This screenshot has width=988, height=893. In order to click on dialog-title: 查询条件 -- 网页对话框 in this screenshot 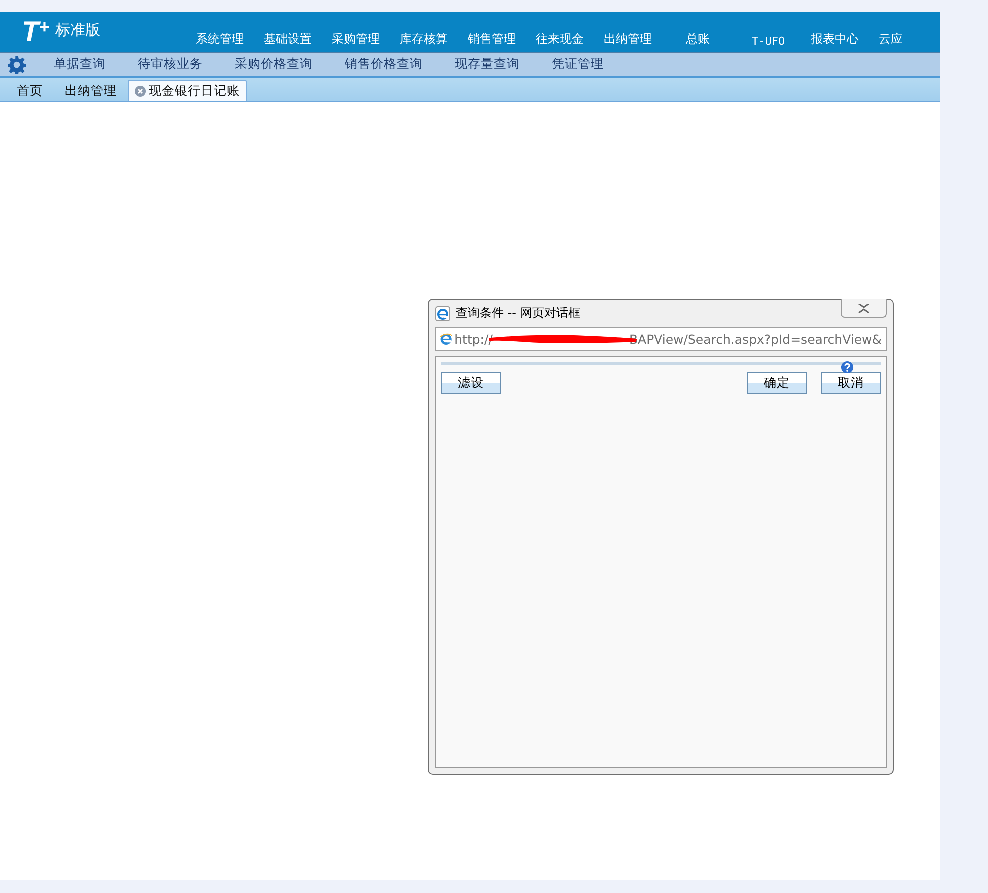, I will do `click(518, 313)`.